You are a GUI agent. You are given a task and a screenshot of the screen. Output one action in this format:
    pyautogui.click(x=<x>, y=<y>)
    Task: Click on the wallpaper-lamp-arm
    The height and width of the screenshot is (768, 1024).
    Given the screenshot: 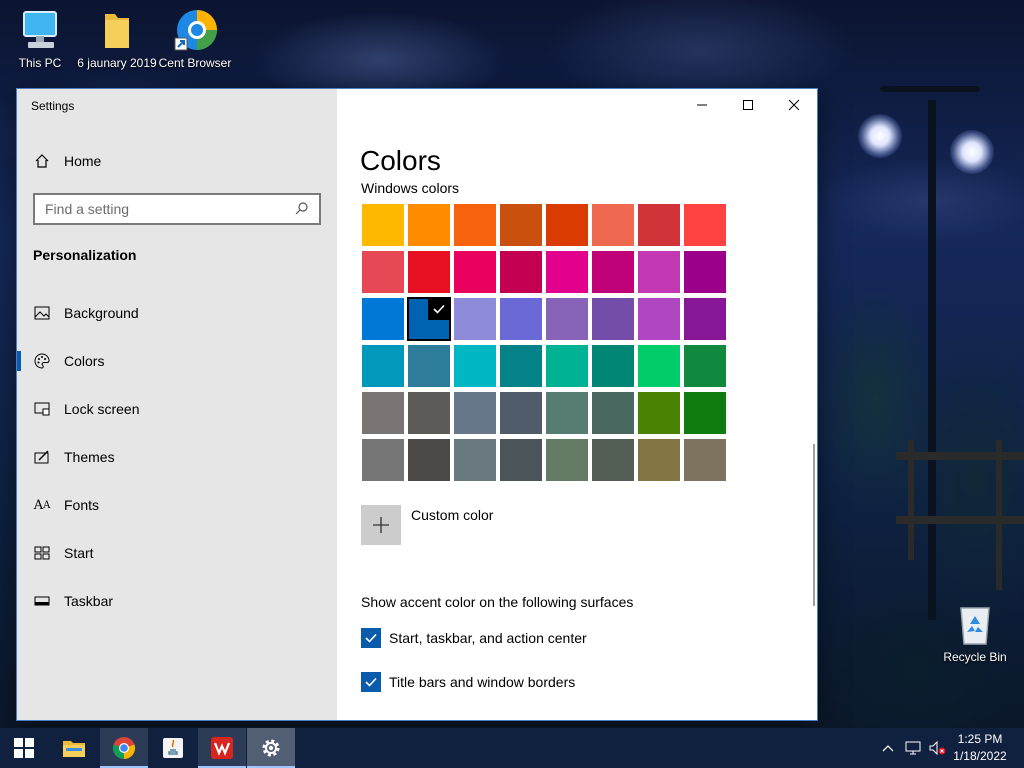 What is the action you would take?
    pyautogui.click(x=930, y=89)
    